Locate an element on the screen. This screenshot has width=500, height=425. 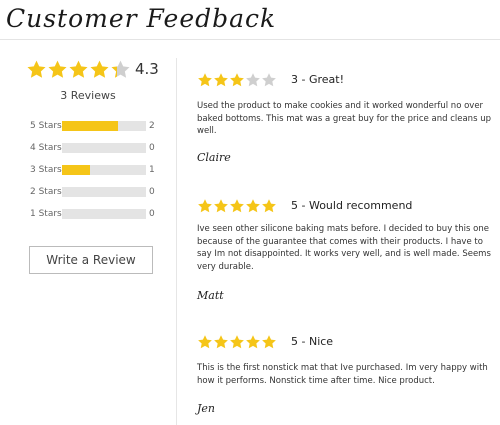
average-rating-stars is located at coordinates (78, 69).